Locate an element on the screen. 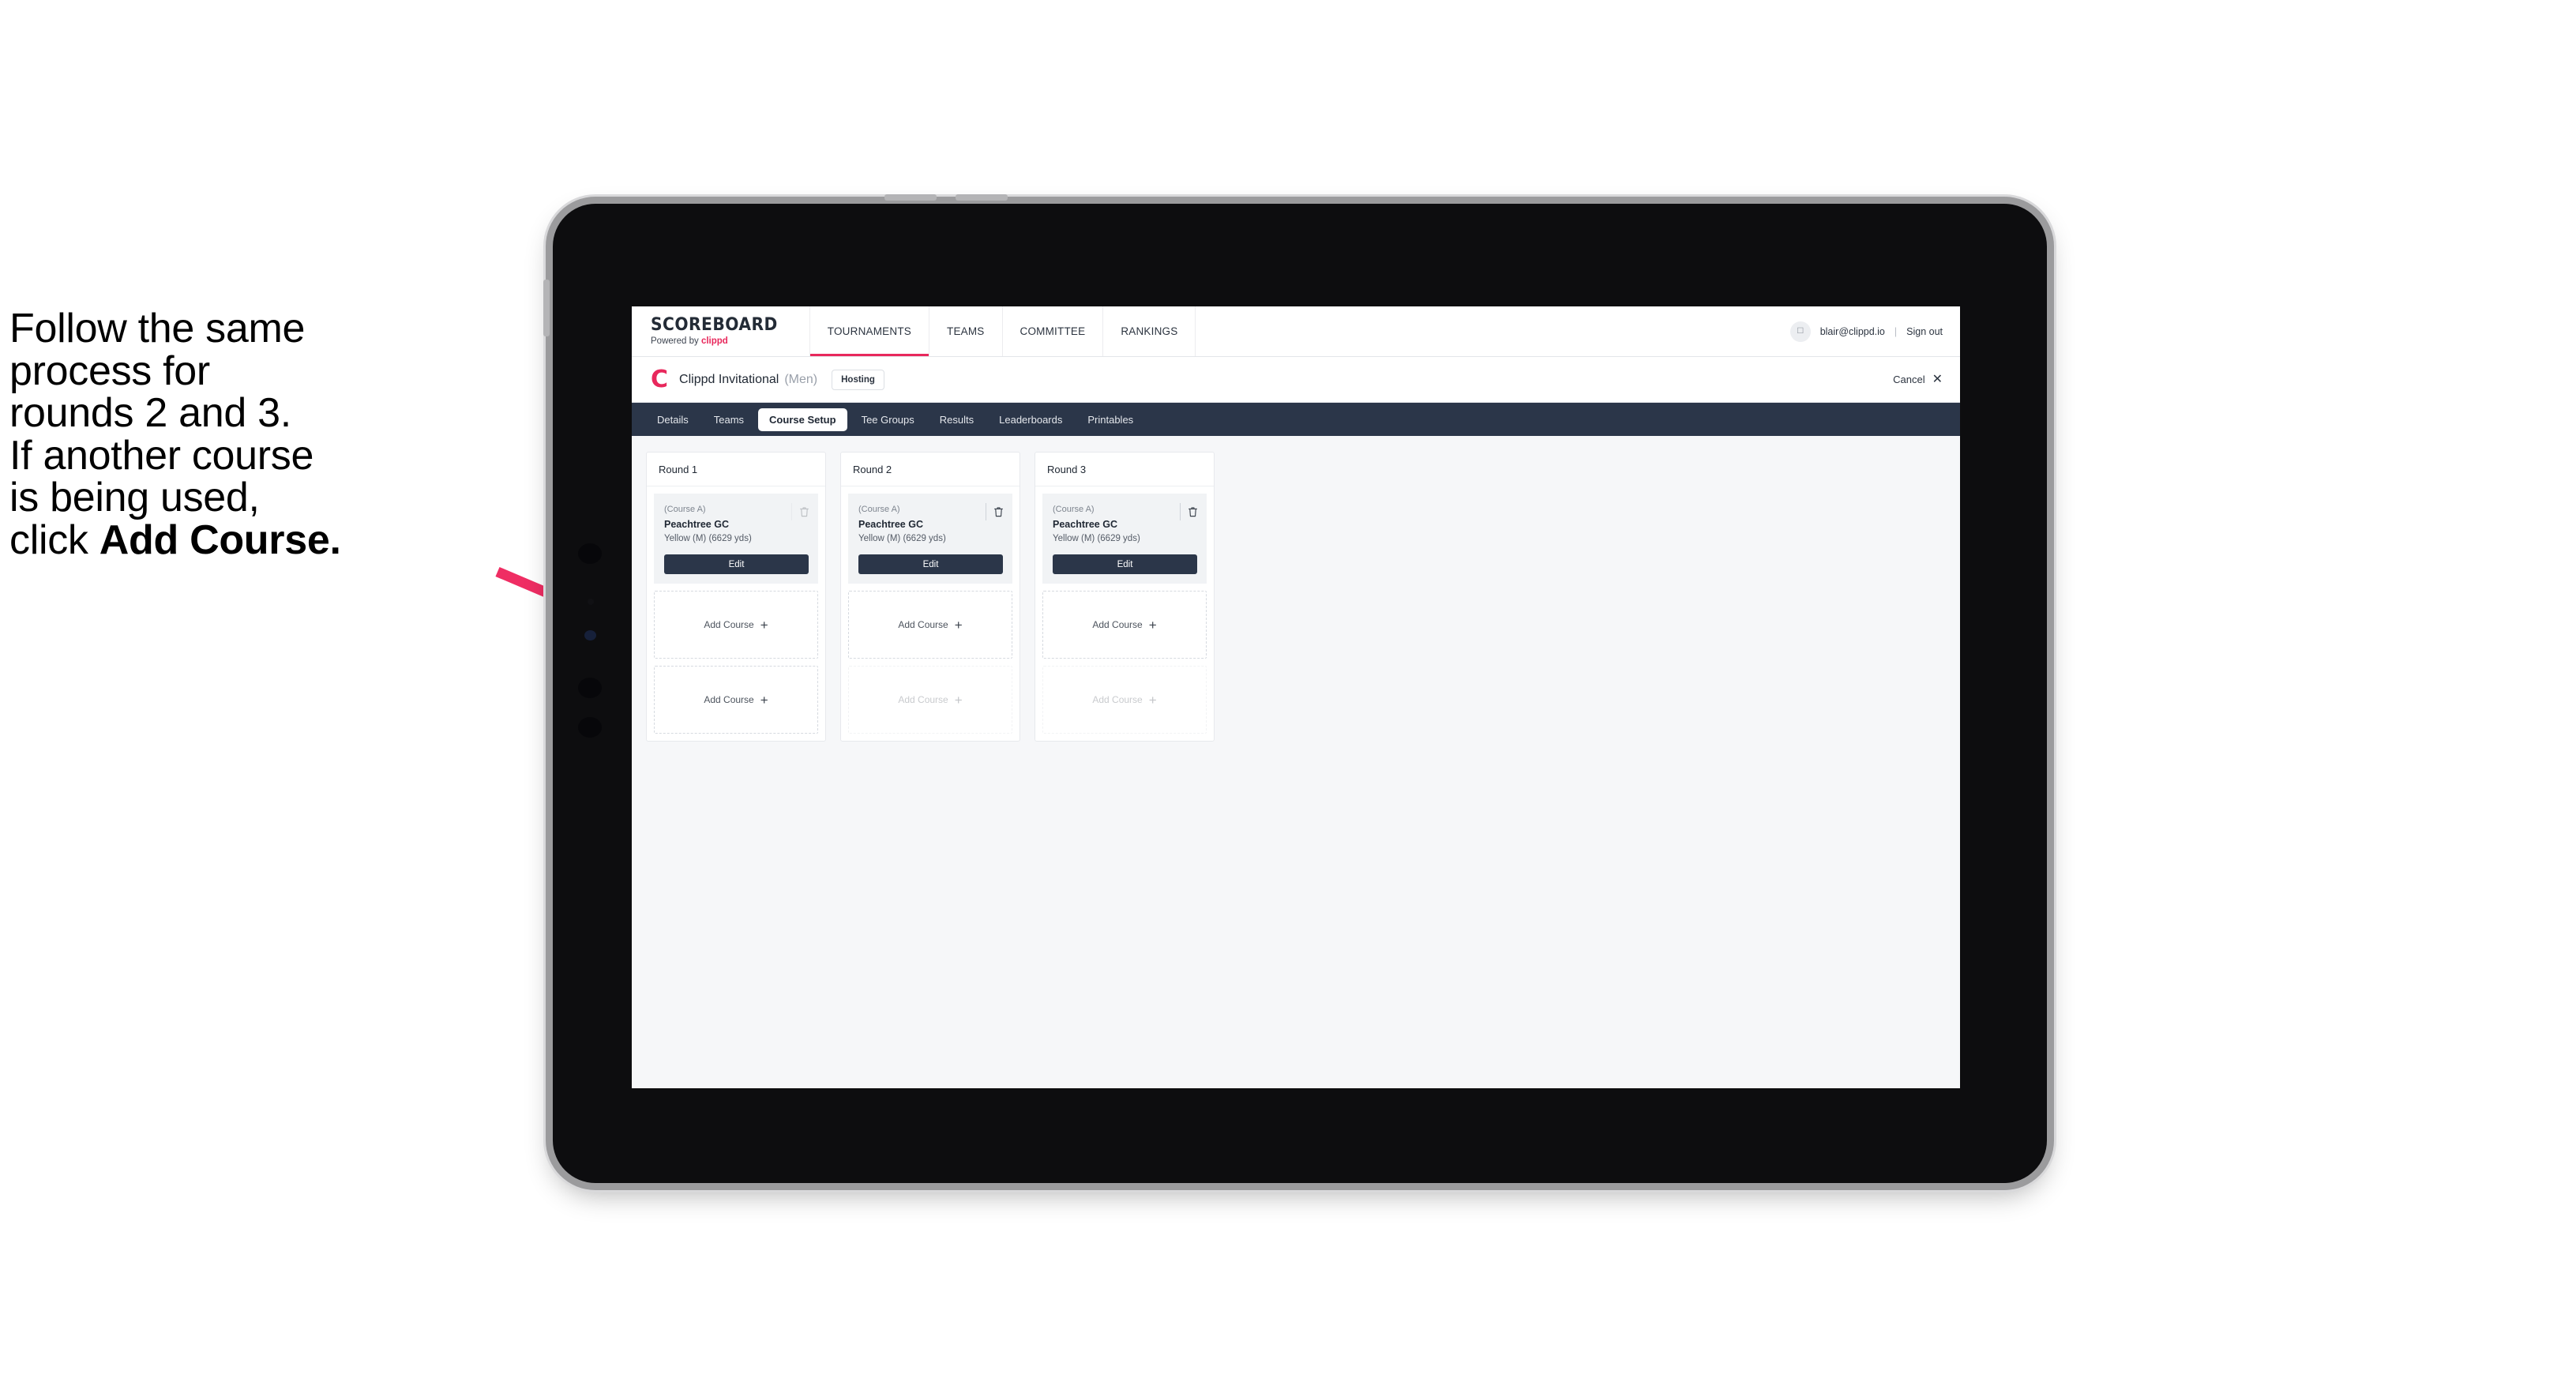  face-id-sensor-icon is located at coordinates (590, 635).